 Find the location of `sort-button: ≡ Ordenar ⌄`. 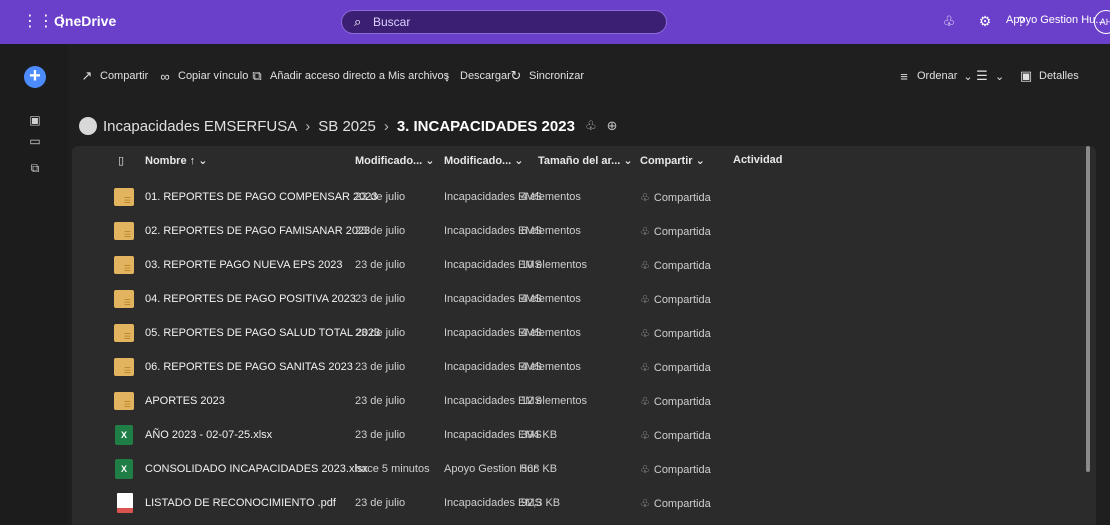

sort-button: ≡ Ordenar ⌄ is located at coordinates (935, 76).